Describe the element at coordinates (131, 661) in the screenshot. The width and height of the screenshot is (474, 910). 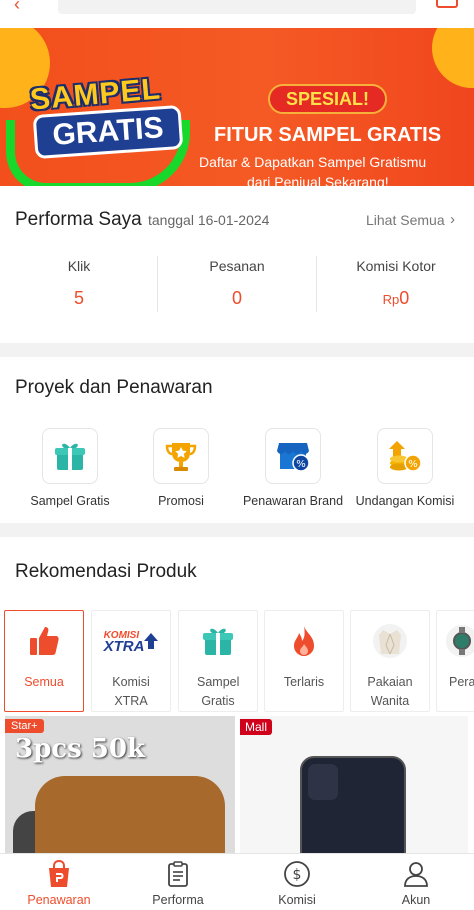
I see `chip-komisi-xtra: KOMISI XTRA Komisi XTRA` at that location.